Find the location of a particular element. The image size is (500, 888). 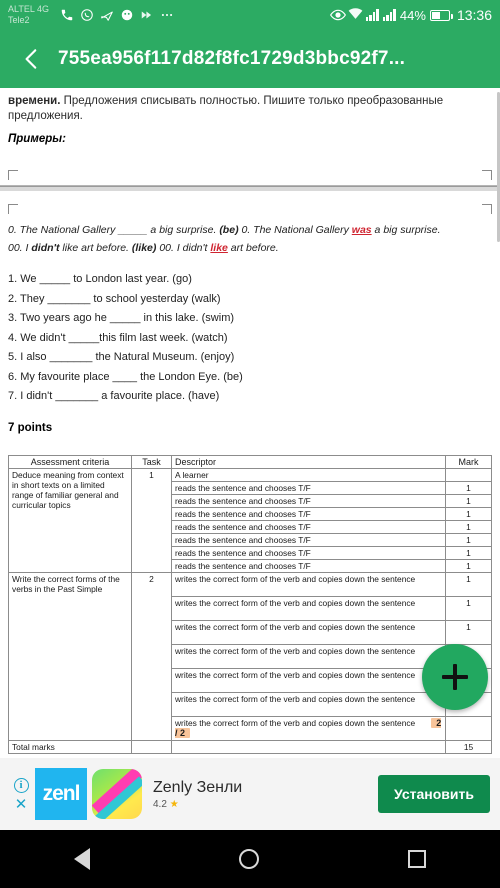

nav-recents-icon is located at coordinates (416, 859).